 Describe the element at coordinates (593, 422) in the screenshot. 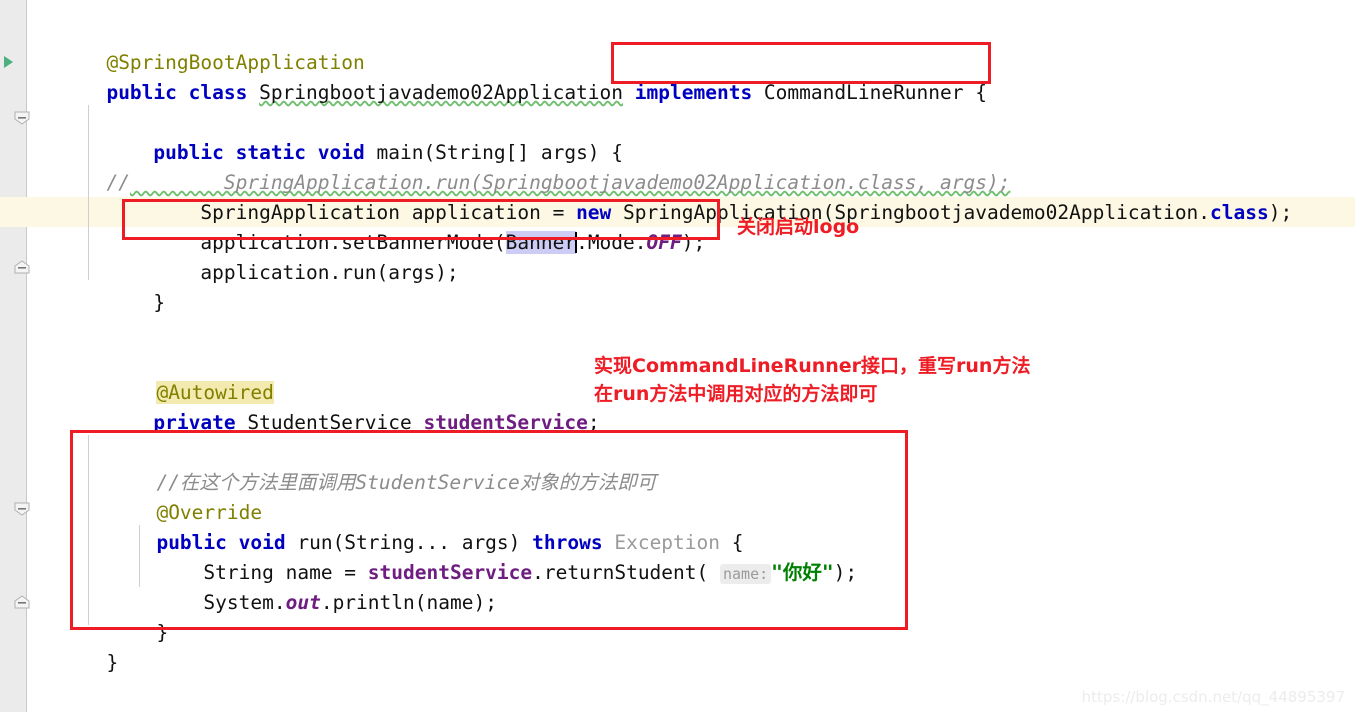

I see `semicolon: ;` at that location.